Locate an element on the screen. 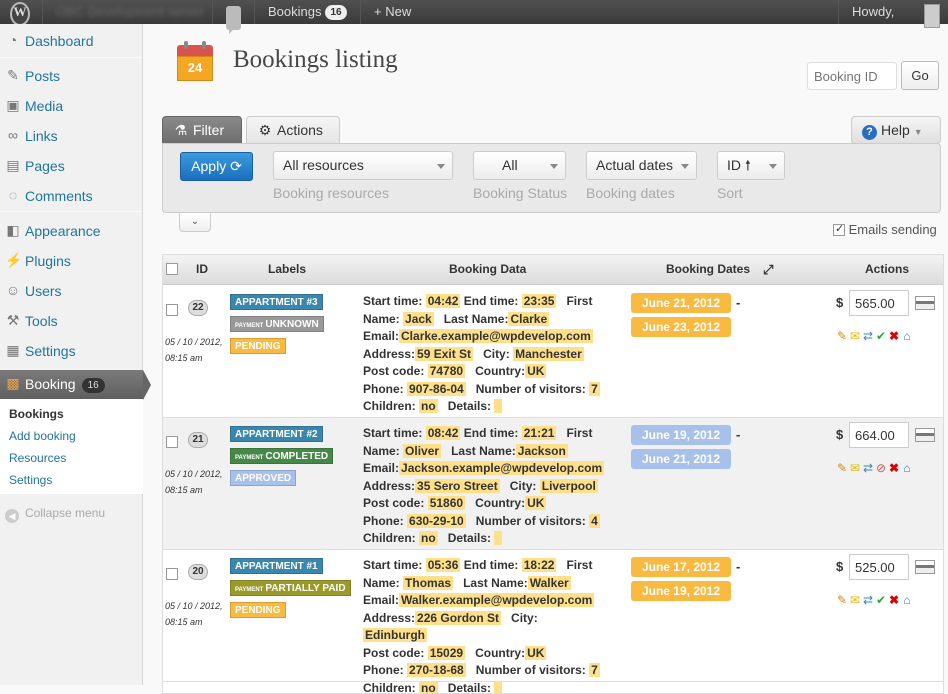 This screenshot has width=948, height=694. appearance-icon: ◧ is located at coordinates (13, 230).